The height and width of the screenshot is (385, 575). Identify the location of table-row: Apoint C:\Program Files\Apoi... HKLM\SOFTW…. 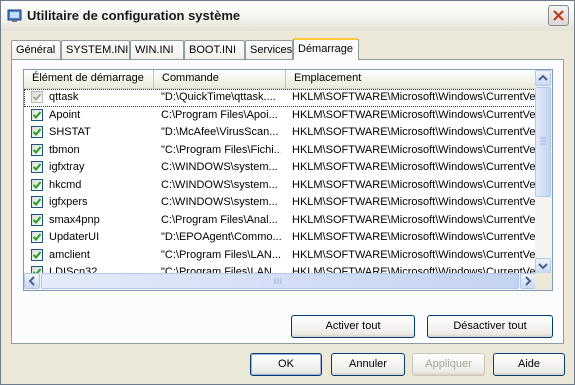
(280, 116).